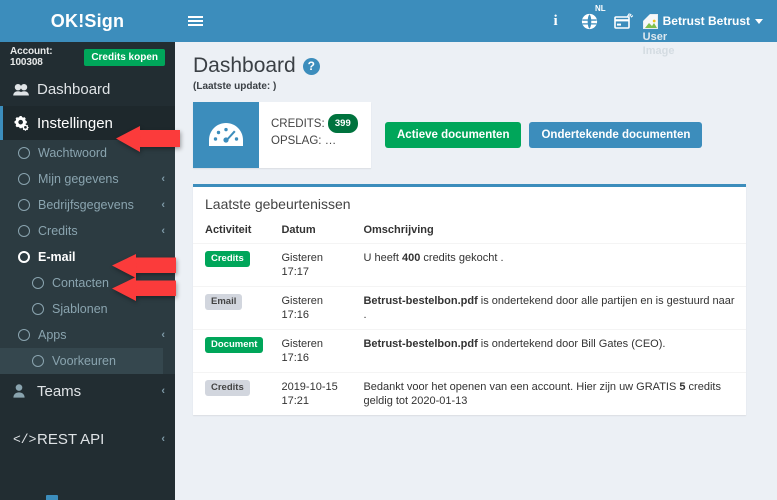 This screenshot has height=500, width=777. What do you see at coordinates (310, 393) in the screenshot?
I see `cell-date: 2019-10-15 17:21` at bounding box center [310, 393].